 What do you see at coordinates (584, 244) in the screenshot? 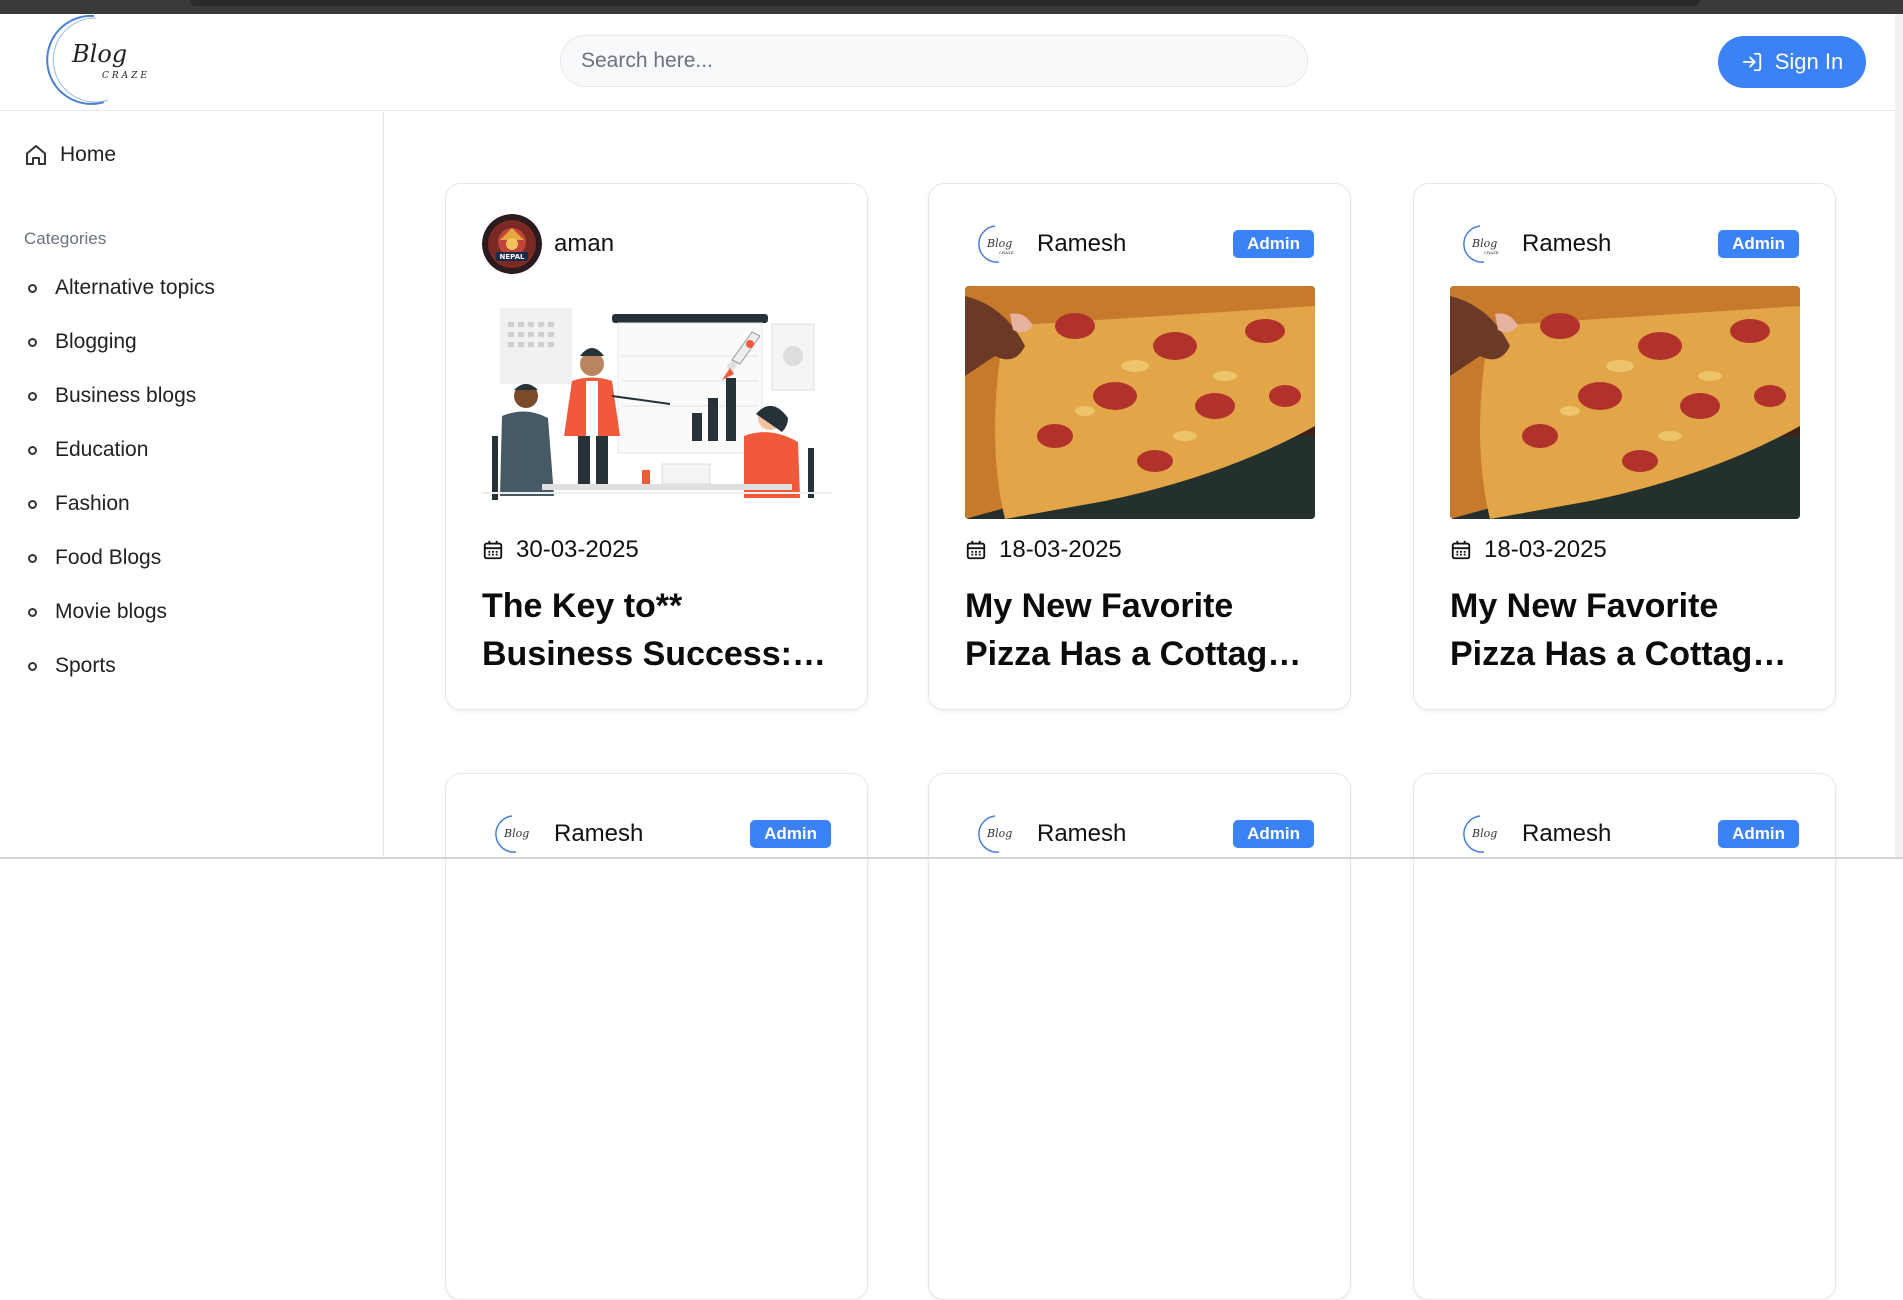
I see `post-author: aman` at bounding box center [584, 244].